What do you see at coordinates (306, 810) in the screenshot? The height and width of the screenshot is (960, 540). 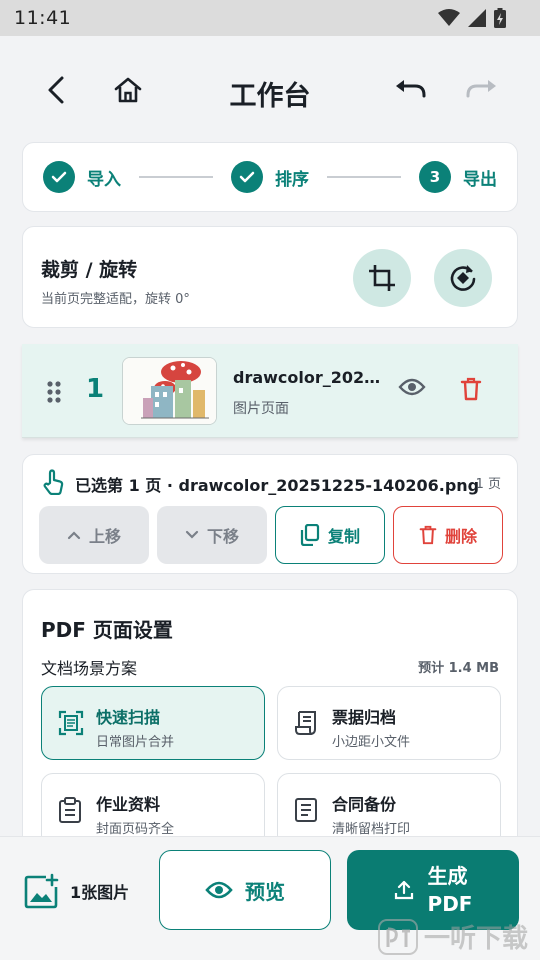 I see `document-icon` at bounding box center [306, 810].